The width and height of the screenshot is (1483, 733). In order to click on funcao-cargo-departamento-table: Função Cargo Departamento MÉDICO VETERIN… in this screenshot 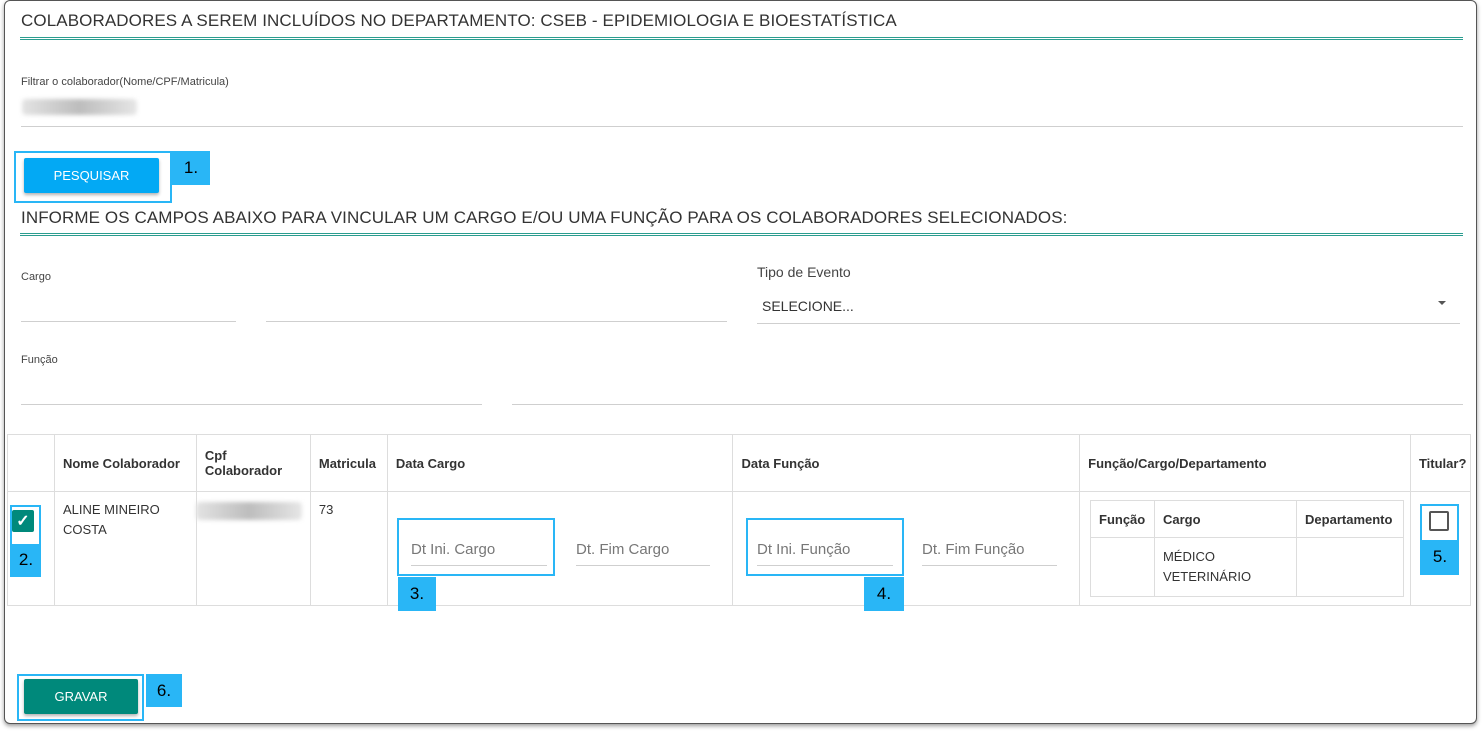, I will do `click(1247, 548)`.